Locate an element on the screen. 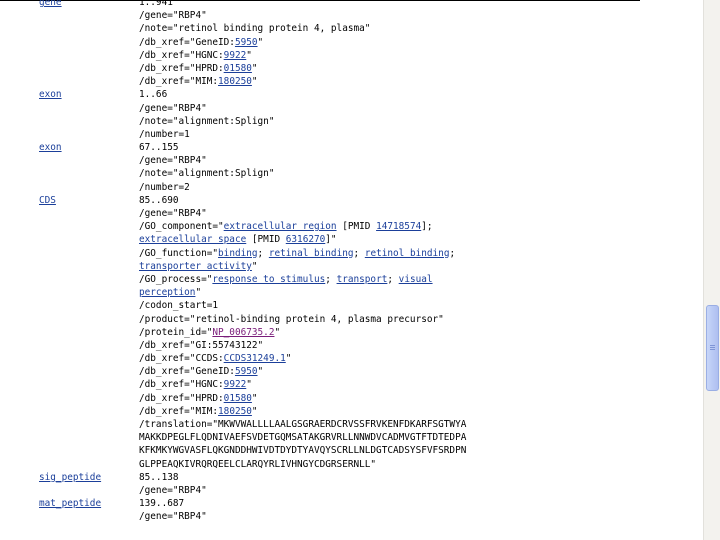 The width and height of the screenshot is (720, 540). qualifier-text: 1..66 is located at coordinates (153, 95).